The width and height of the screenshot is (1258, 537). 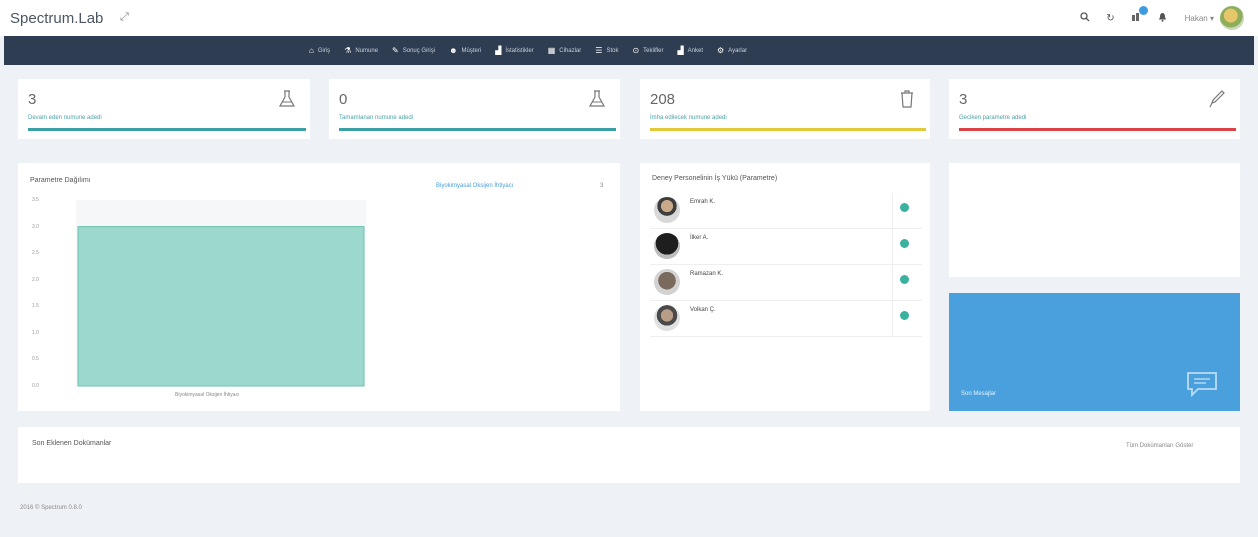 What do you see at coordinates (636, 50) in the screenshot?
I see `teklif-icon: ⊙` at bounding box center [636, 50].